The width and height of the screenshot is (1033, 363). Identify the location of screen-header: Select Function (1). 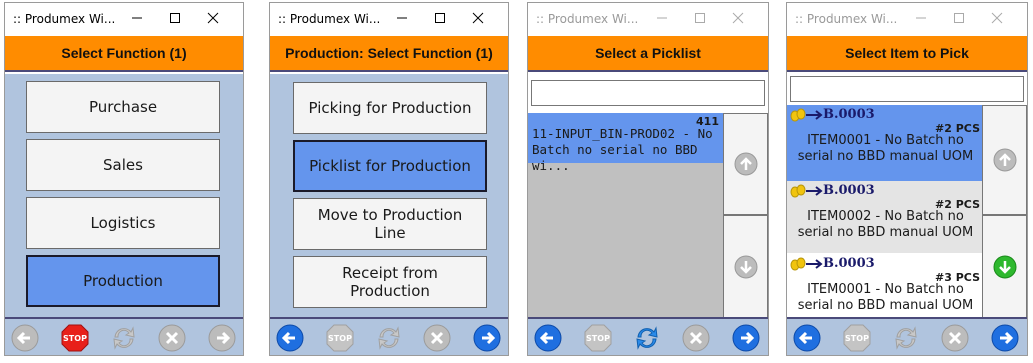
(124, 54).